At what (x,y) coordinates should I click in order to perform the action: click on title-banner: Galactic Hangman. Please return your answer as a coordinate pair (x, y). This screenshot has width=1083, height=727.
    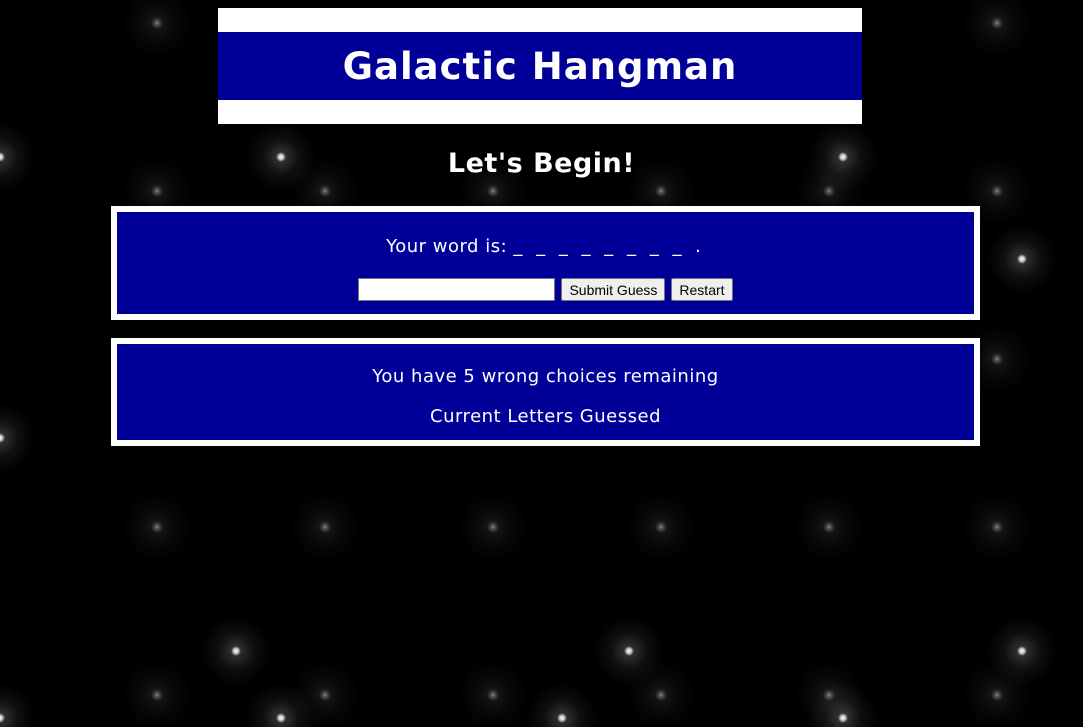
    Looking at the image, I should click on (540, 66).